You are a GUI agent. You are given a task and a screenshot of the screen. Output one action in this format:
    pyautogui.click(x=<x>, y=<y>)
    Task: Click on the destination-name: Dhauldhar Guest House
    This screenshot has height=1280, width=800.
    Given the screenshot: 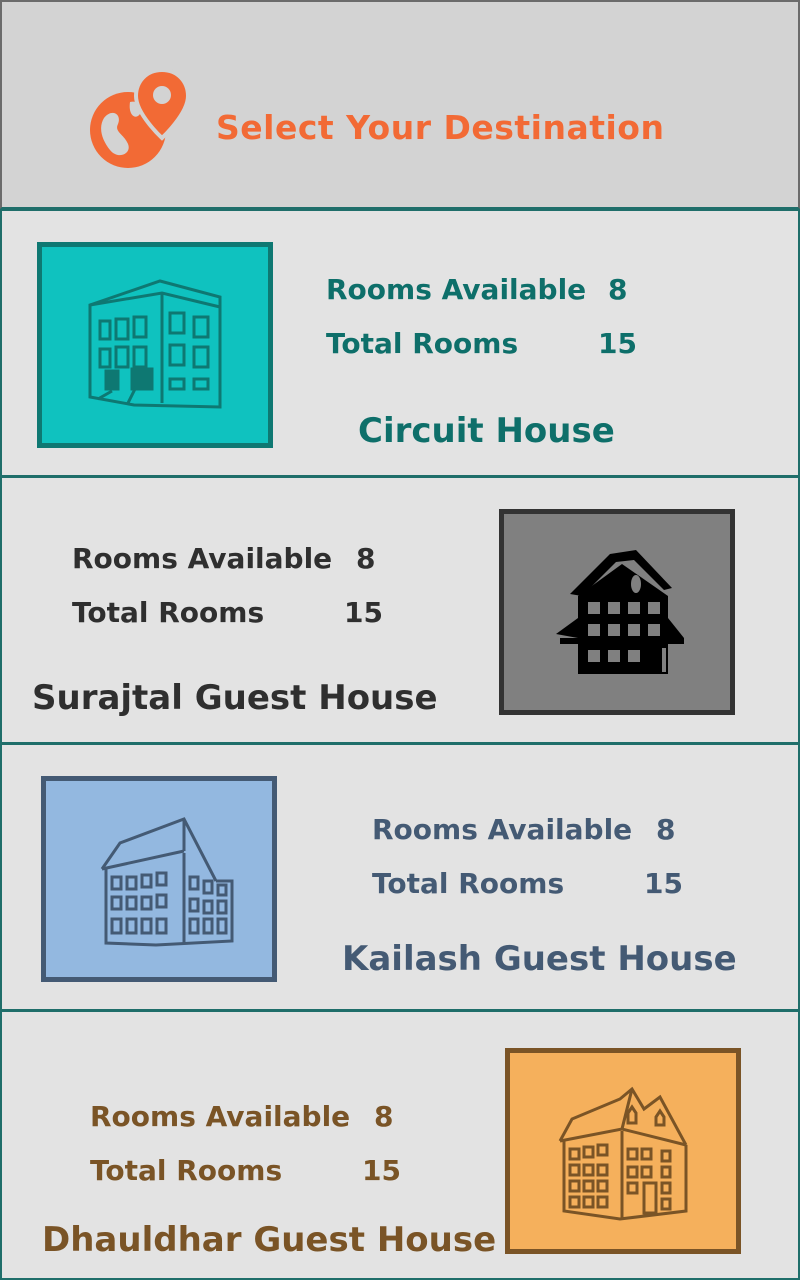 What is the action you would take?
    pyautogui.click(x=269, y=1240)
    